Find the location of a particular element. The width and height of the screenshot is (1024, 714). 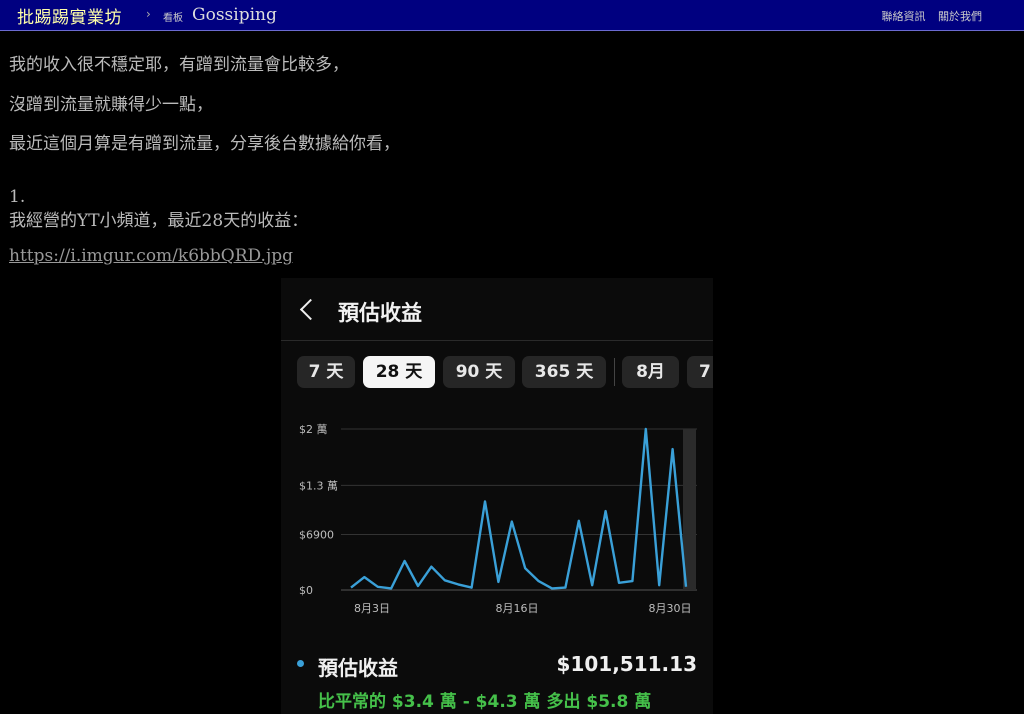

screenshot-title: 預估收益 is located at coordinates (380, 313).